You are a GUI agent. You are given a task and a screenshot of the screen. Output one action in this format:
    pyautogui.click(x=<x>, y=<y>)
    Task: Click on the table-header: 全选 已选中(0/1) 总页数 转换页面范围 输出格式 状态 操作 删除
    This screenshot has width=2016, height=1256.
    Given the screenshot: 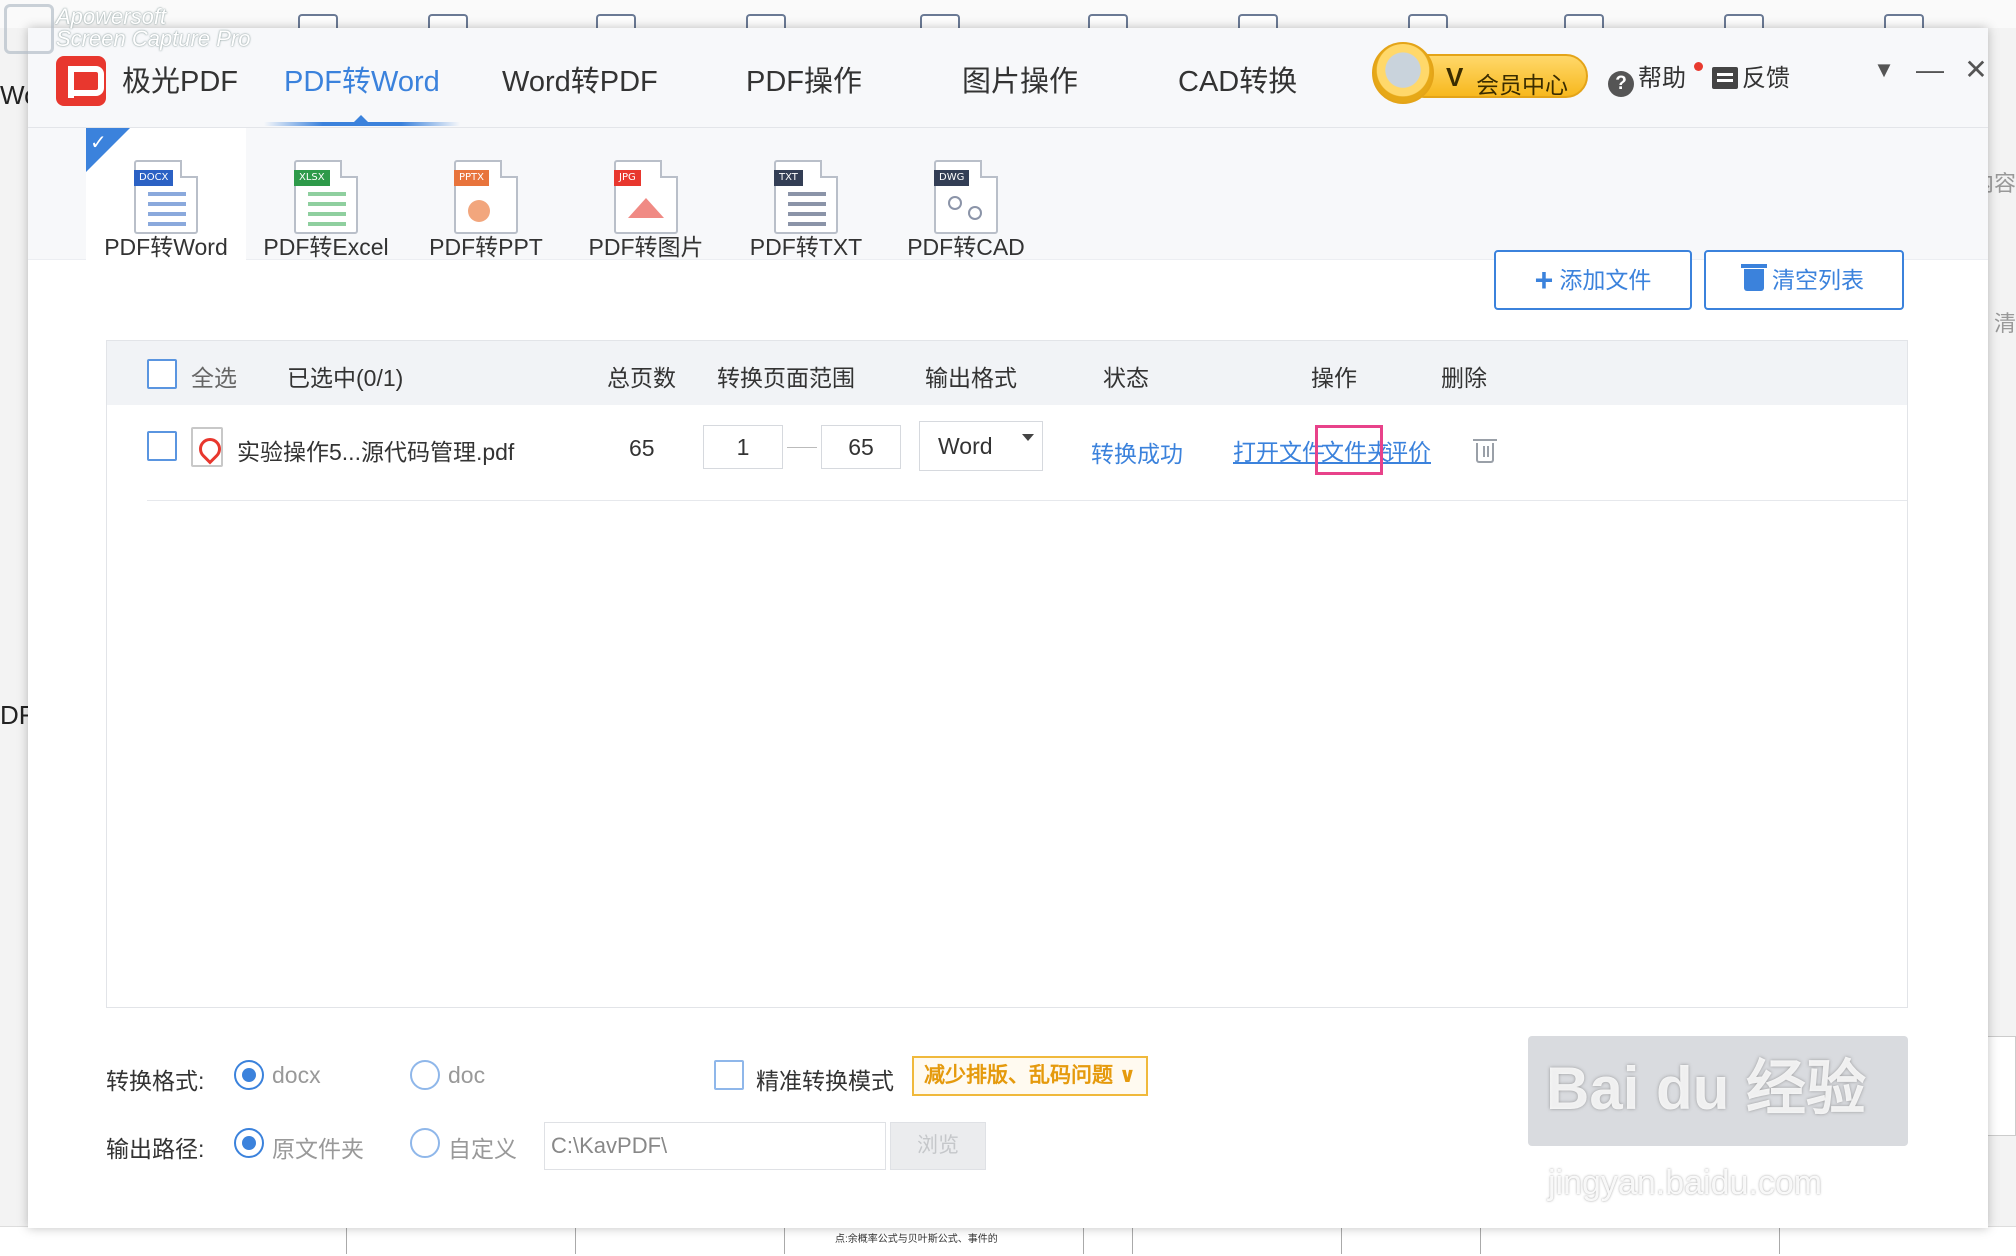 What is the action you would take?
    pyautogui.click(x=1007, y=373)
    